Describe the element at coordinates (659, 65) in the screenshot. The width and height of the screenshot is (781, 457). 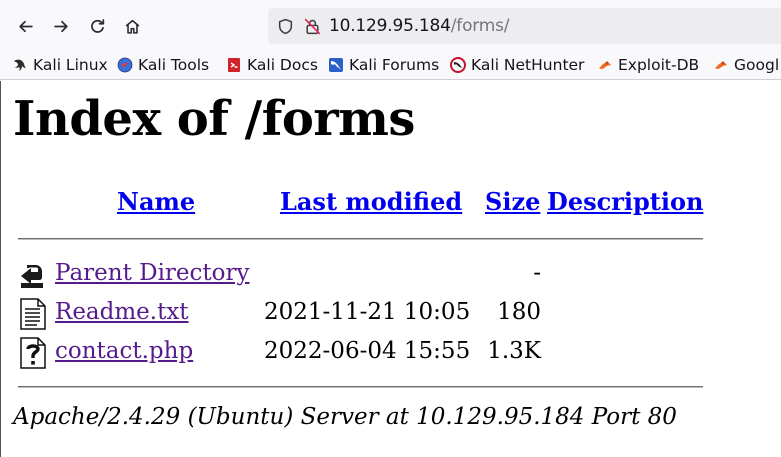
I see `bookmark-label: Exploit-DB` at that location.